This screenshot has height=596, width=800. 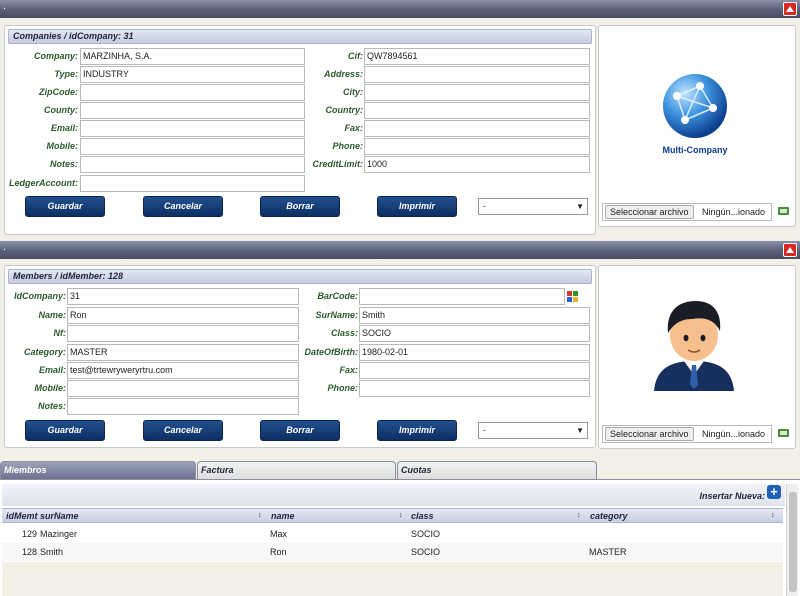 I want to click on member-file-picker: Seleccionar archivo Ningún...ionado, so click(x=687, y=434).